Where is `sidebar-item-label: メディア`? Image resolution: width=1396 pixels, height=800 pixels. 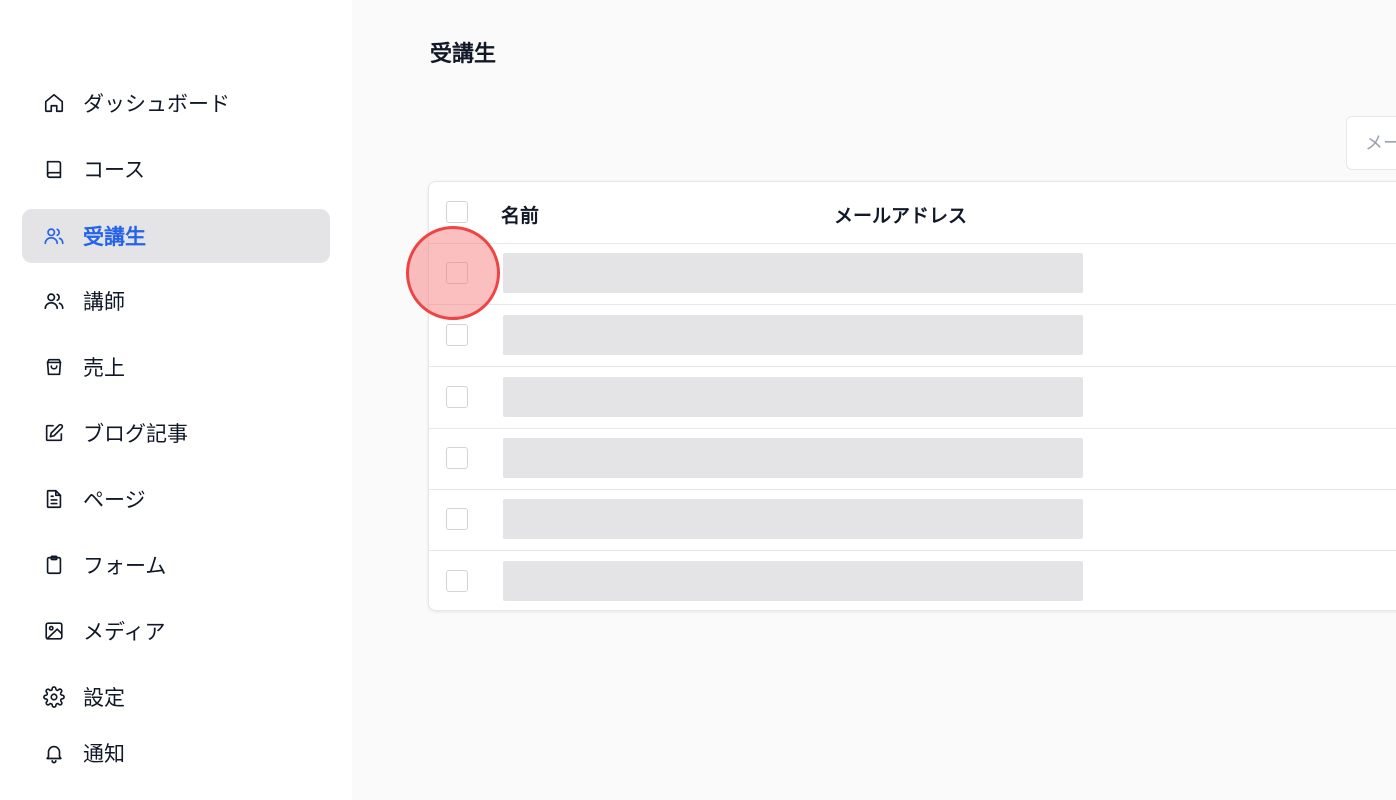 sidebar-item-label: メディア is located at coordinates (124, 632).